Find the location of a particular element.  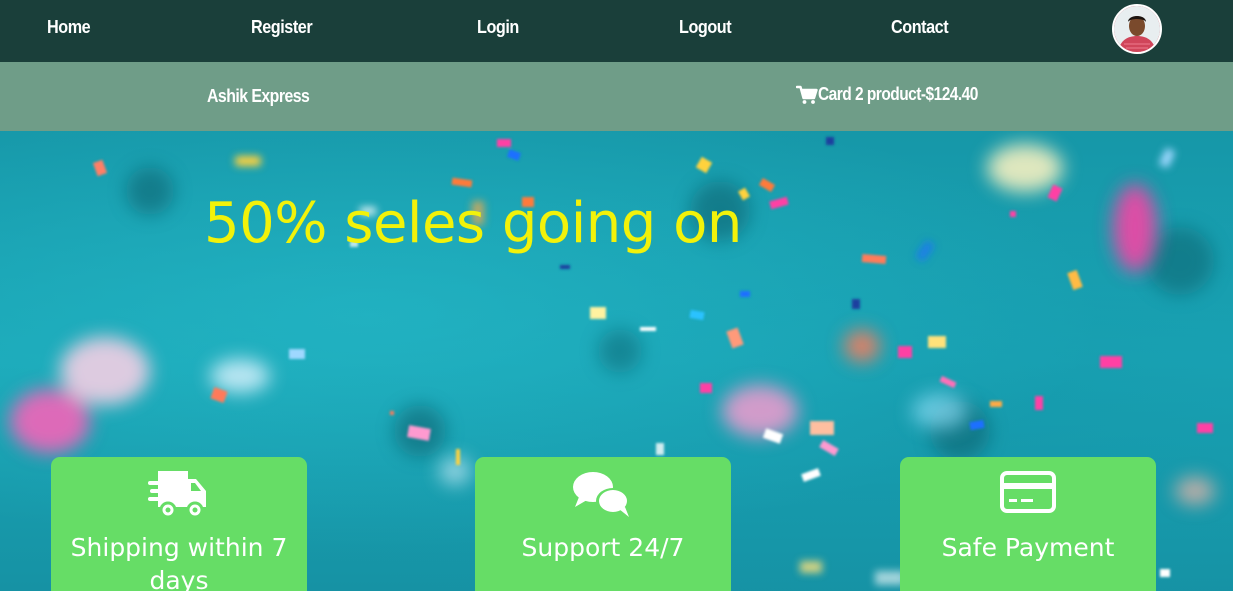

feature-card-shipping: Shipping within 7 days is located at coordinates (179, 524).